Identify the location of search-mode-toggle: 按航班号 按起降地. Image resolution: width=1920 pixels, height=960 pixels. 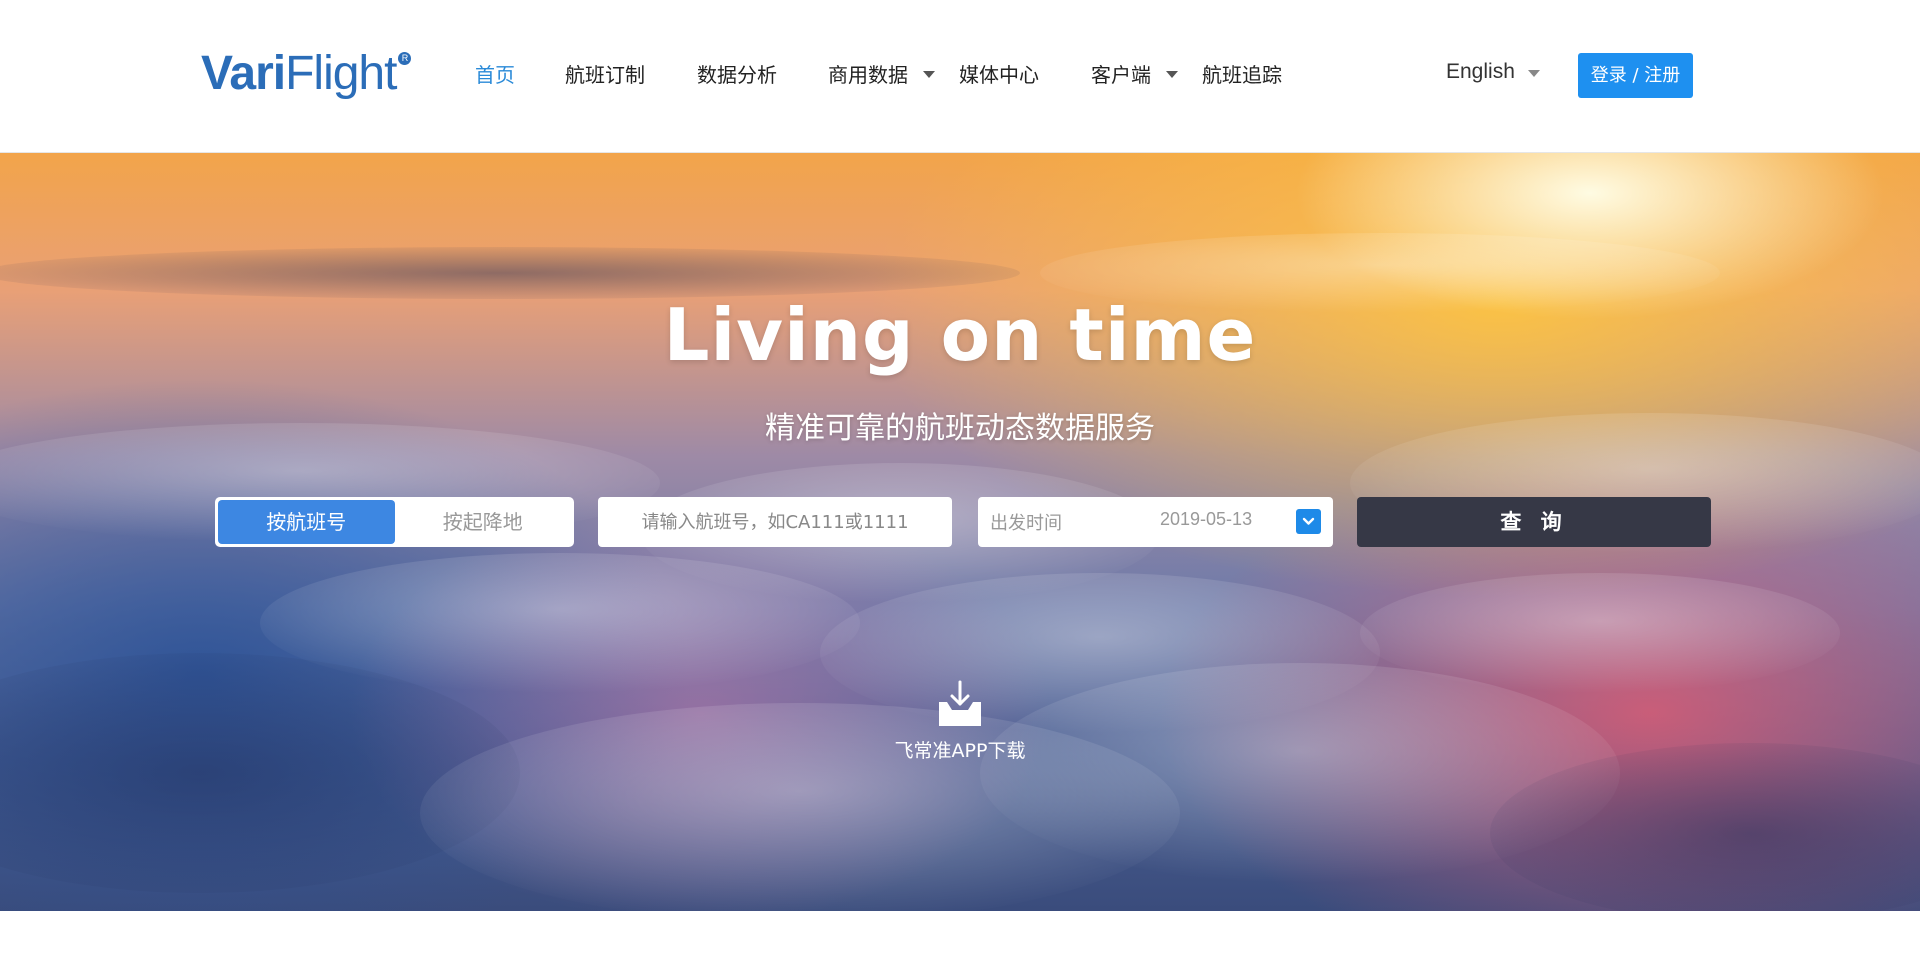
(394, 522).